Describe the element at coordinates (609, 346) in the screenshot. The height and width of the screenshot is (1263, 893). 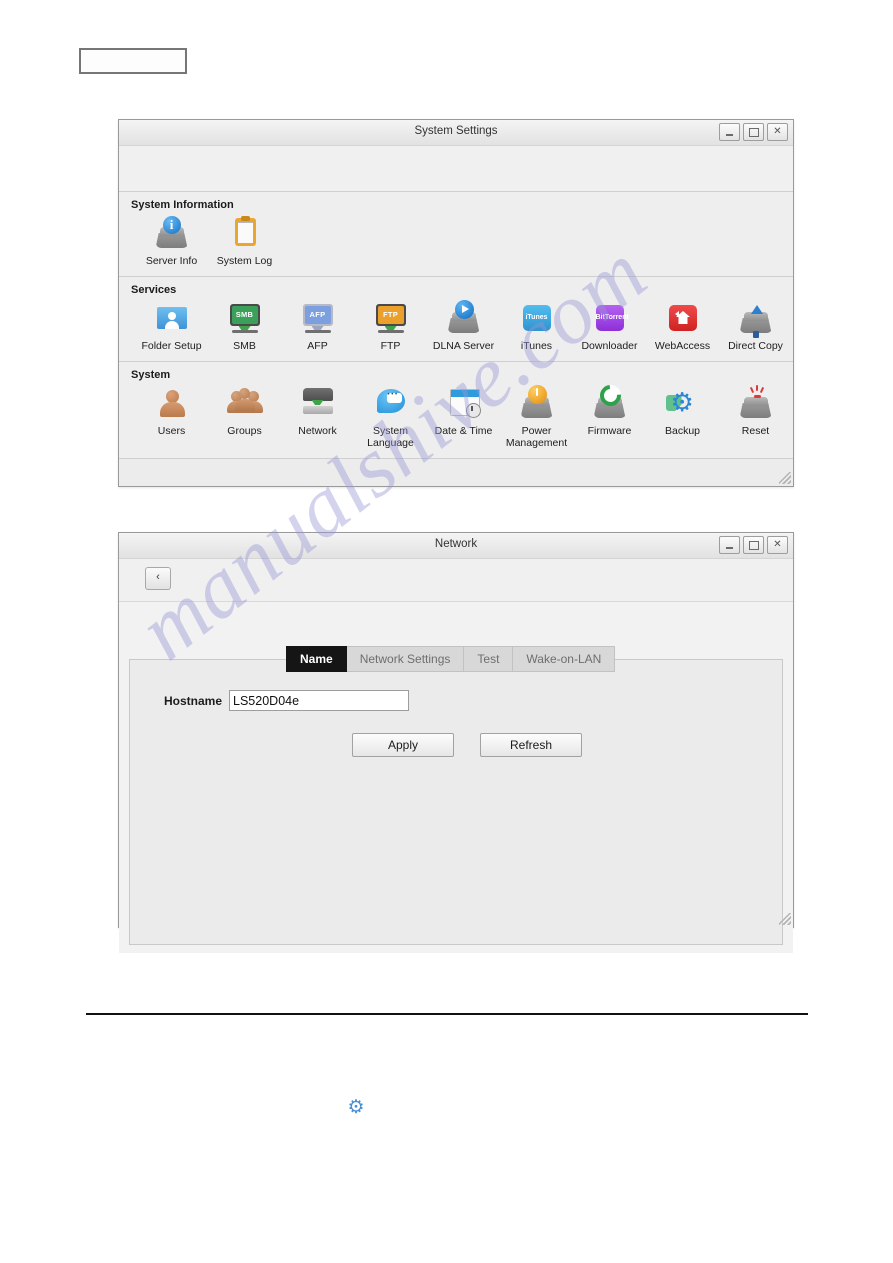
I see `icon-label: Downloader` at that location.